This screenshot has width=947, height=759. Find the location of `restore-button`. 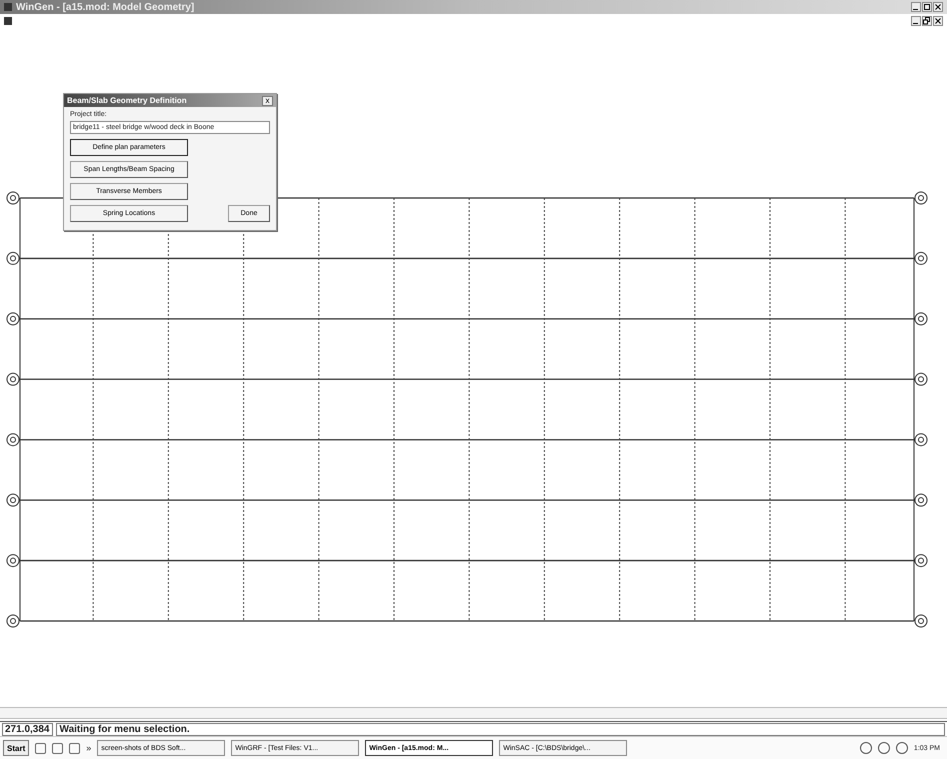

restore-button is located at coordinates (927, 21).